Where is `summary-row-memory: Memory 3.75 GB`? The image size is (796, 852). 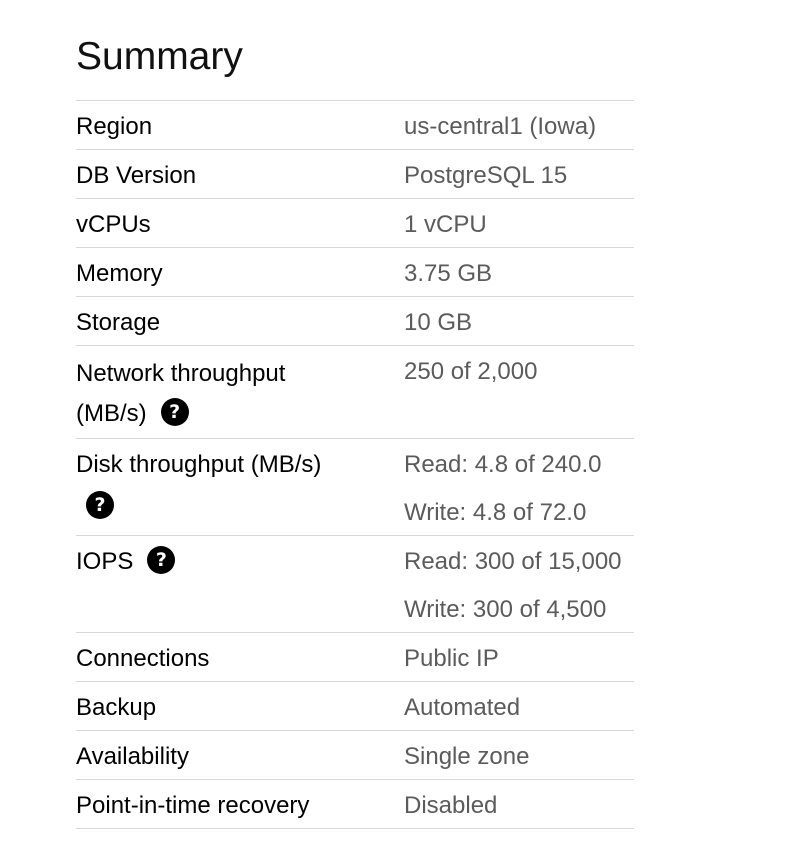 summary-row-memory: Memory 3.75 GB is located at coordinates (355, 272).